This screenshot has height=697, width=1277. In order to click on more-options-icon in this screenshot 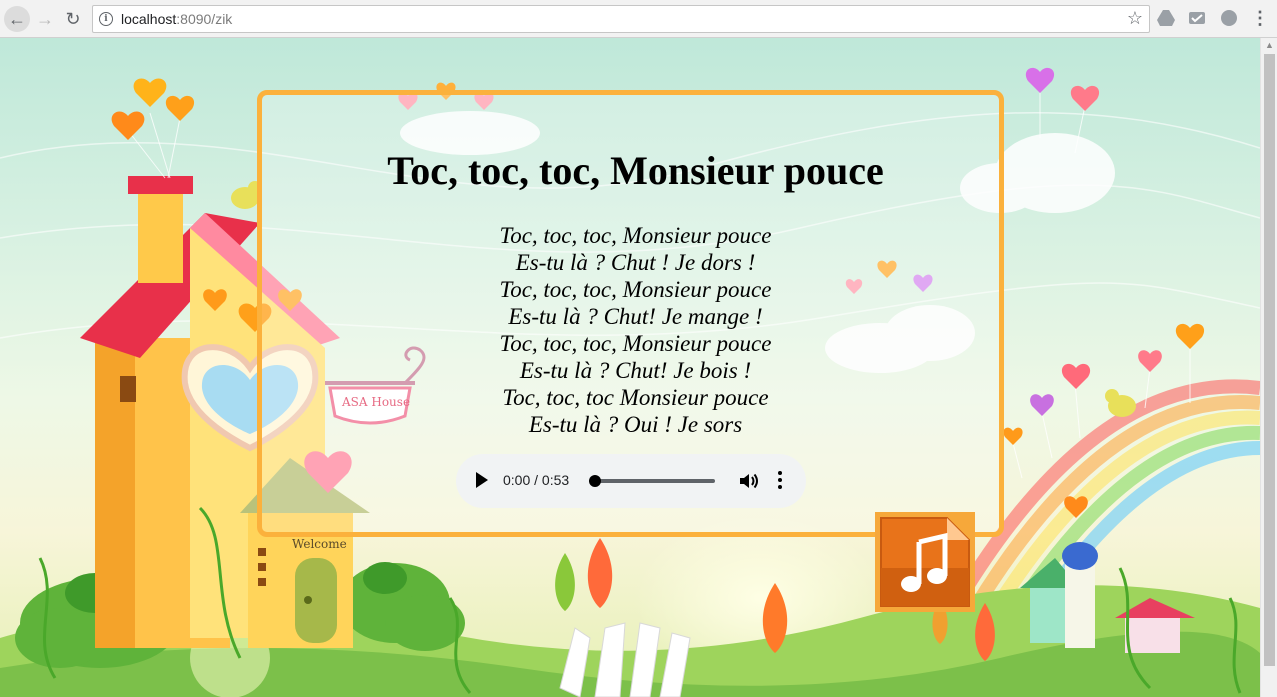, I will do `click(780, 481)`.